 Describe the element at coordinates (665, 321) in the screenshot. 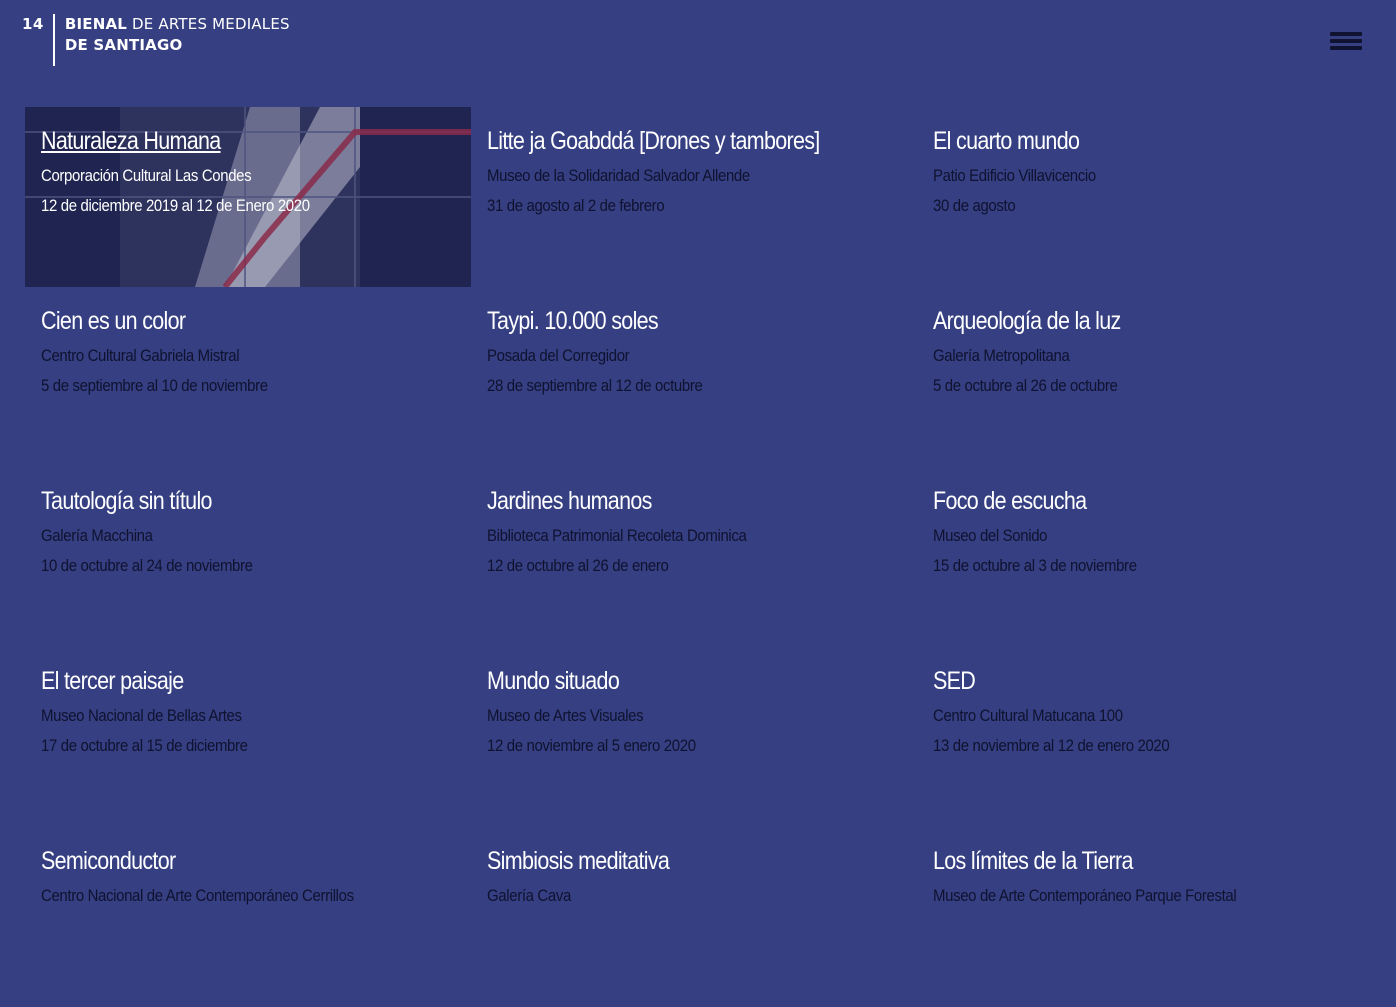

I see `exhibition-title: Taypi. 10.000 soles` at that location.